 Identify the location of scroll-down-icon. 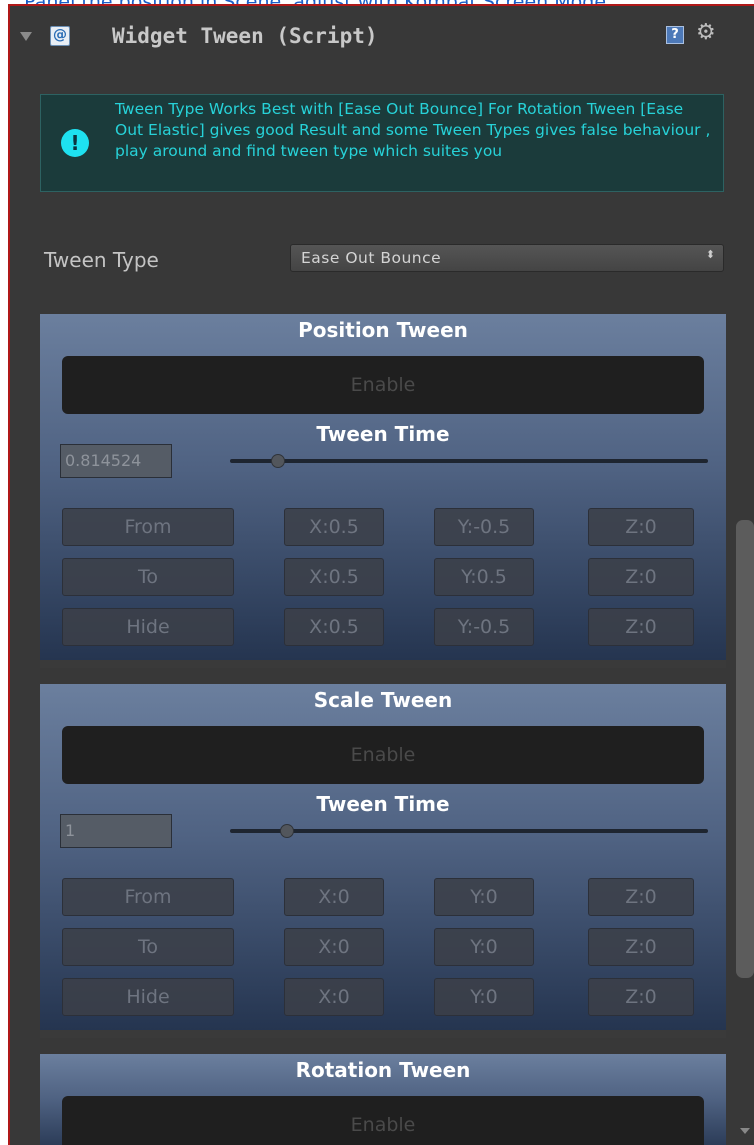
(745, 1131).